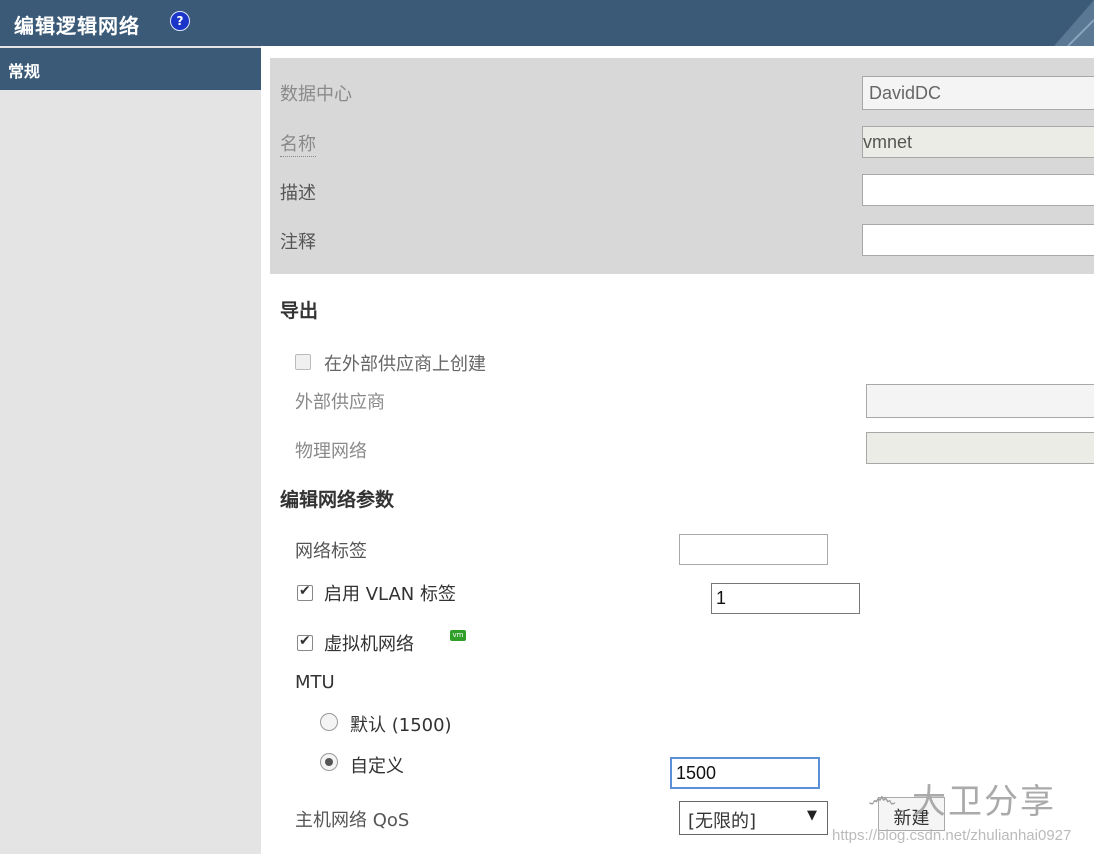 This screenshot has height=854, width=1094. Describe the element at coordinates (352, 820) in the screenshot. I see `host-qos-label: 主机网络 QoS` at that location.